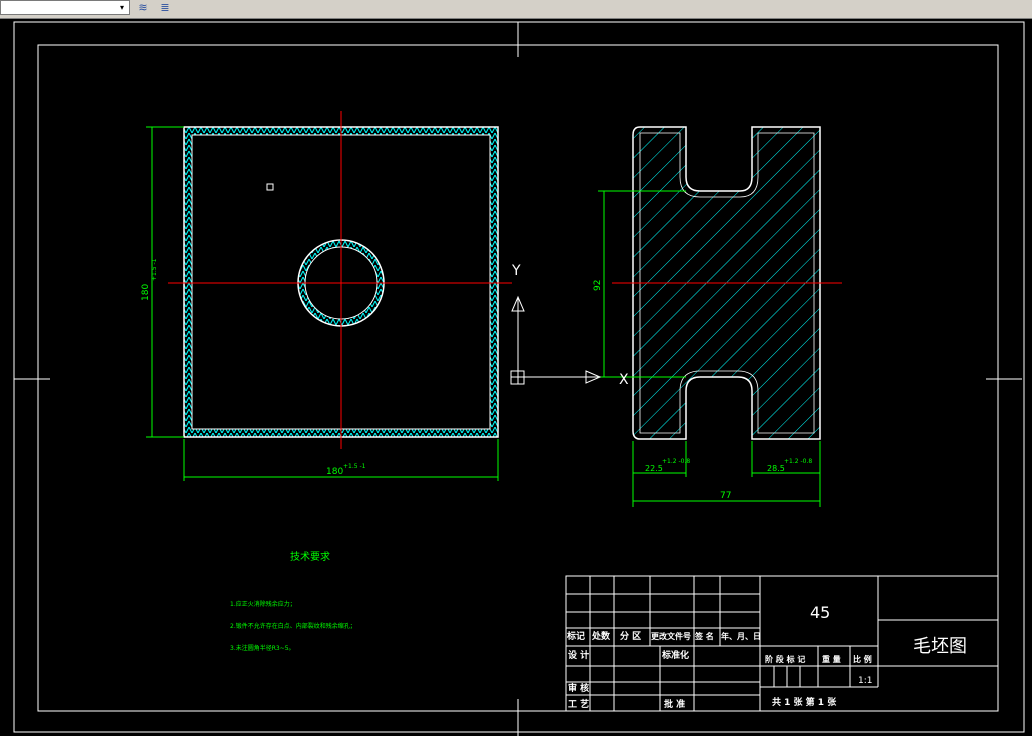  Describe the element at coordinates (654, 468) in the screenshot. I see `left-step-dim: 22.5` at that location.